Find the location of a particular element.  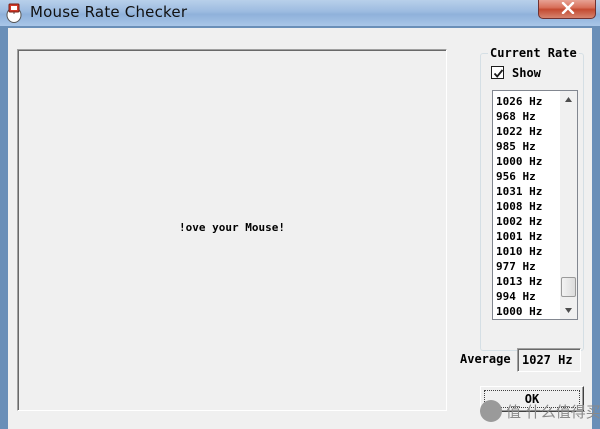

rate-list-item: 1031 Hz is located at coordinates (519, 191).